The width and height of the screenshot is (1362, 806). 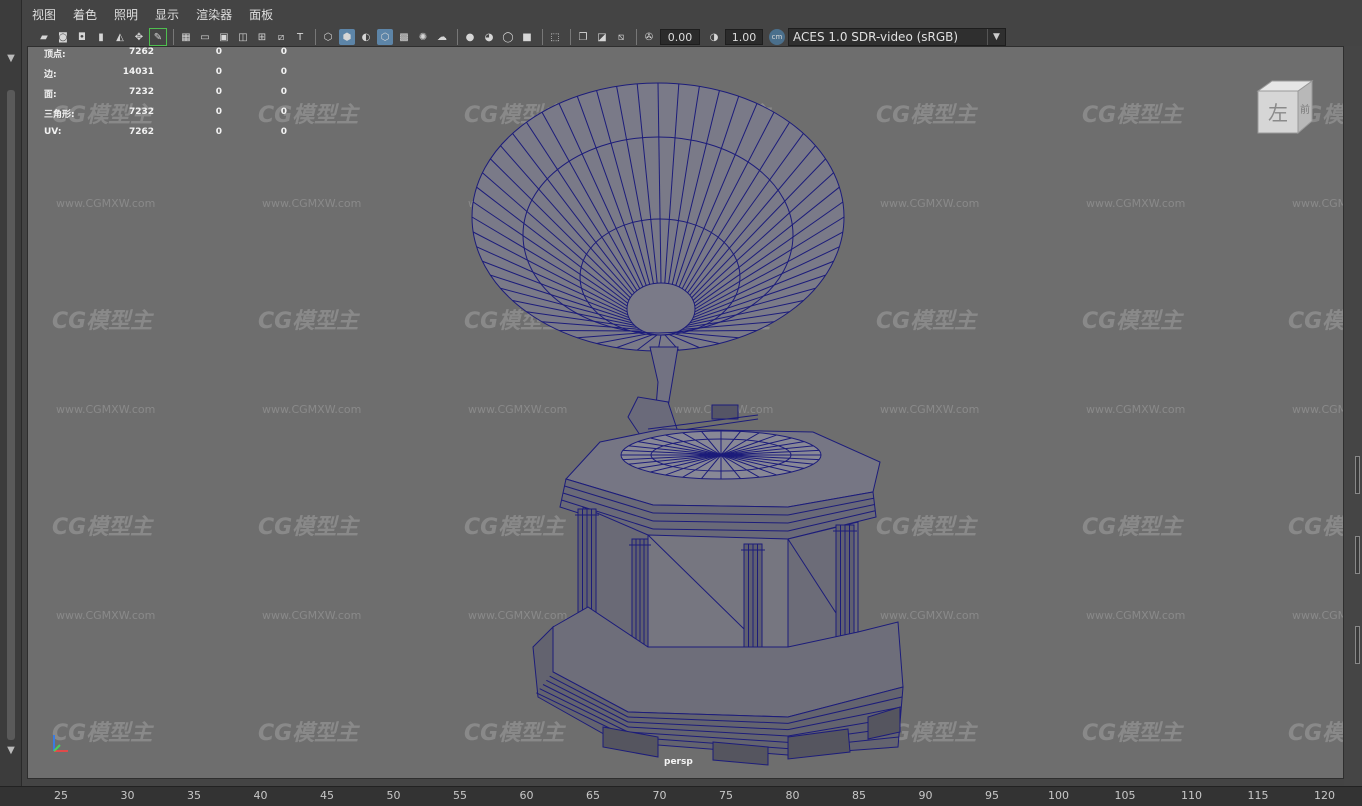 I want to click on axis-gizmo, so click(x=60, y=743).